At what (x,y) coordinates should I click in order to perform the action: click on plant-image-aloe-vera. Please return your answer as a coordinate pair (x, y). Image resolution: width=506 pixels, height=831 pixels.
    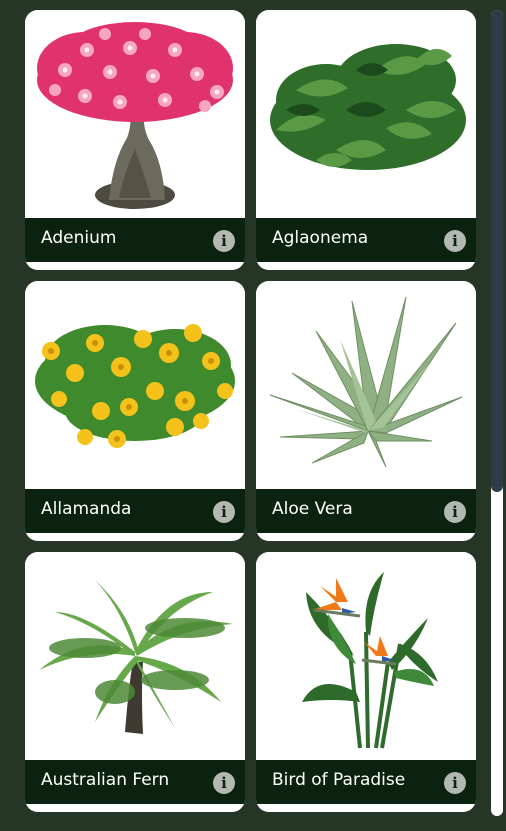
    Looking at the image, I should click on (366, 385).